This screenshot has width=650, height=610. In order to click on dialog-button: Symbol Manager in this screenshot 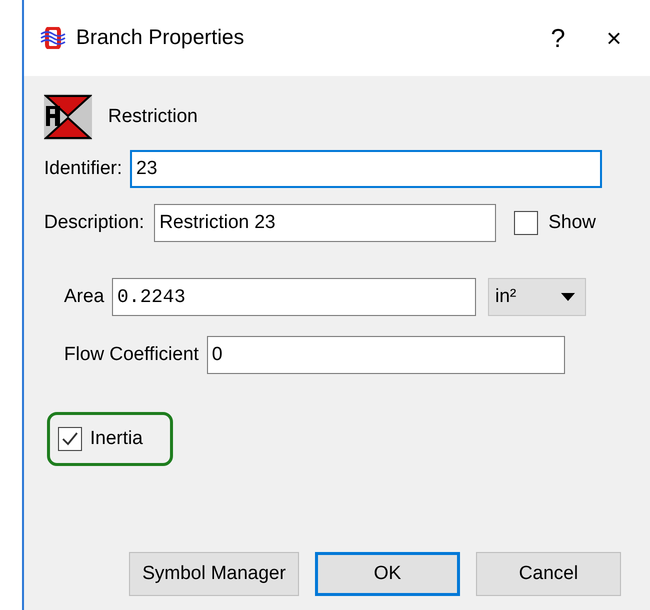, I will do `click(214, 574)`.